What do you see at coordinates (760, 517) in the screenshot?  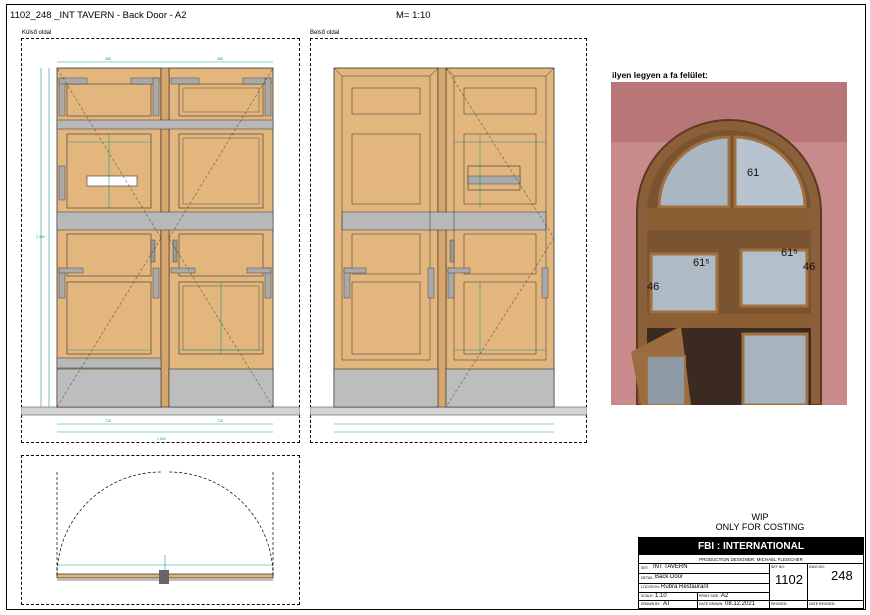 I see `wip-line-1: WIP` at bounding box center [760, 517].